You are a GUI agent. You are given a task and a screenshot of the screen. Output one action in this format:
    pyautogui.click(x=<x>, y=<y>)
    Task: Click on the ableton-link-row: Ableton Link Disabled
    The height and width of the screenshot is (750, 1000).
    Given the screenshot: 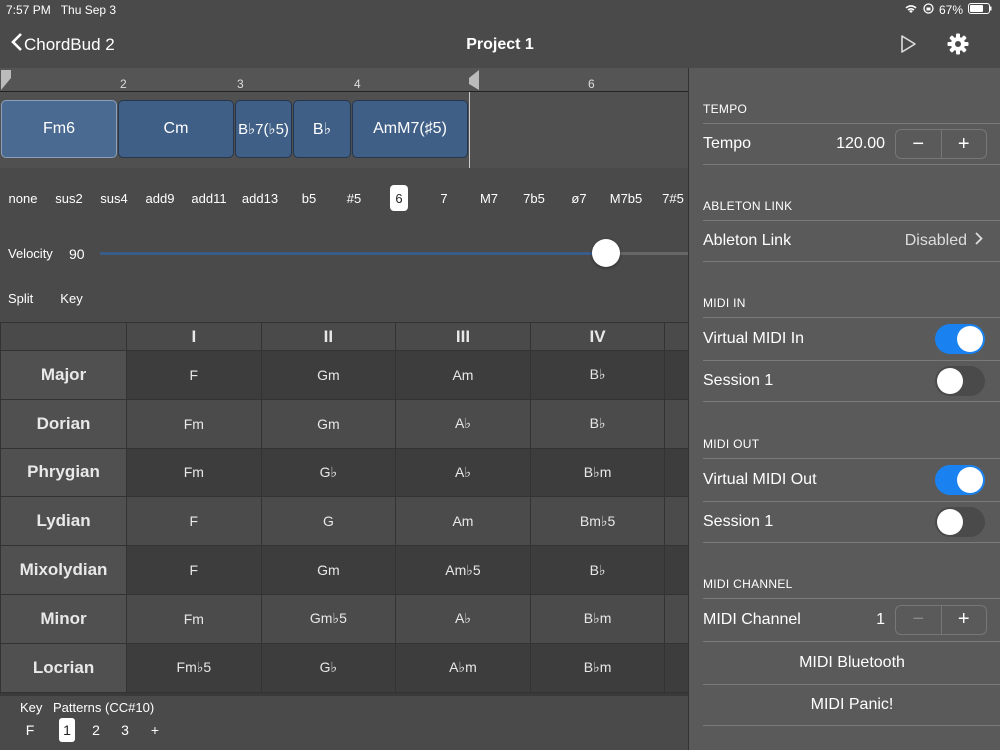 What is the action you would take?
    pyautogui.click(x=851, y=241)
    